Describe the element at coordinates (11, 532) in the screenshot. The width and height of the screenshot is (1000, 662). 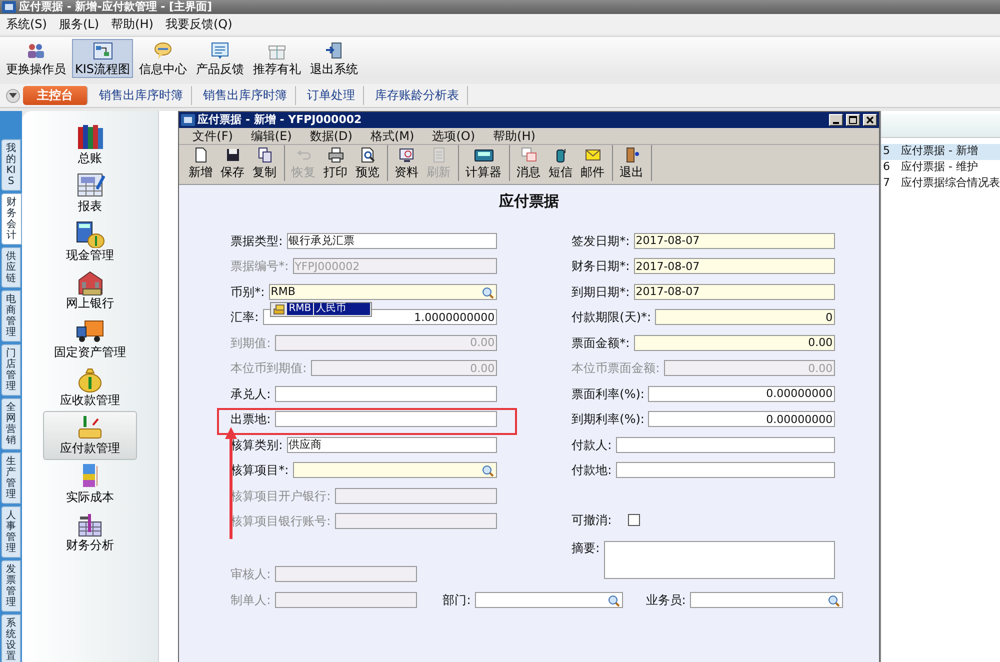
I see `side-tab: 人事管理` at that location.